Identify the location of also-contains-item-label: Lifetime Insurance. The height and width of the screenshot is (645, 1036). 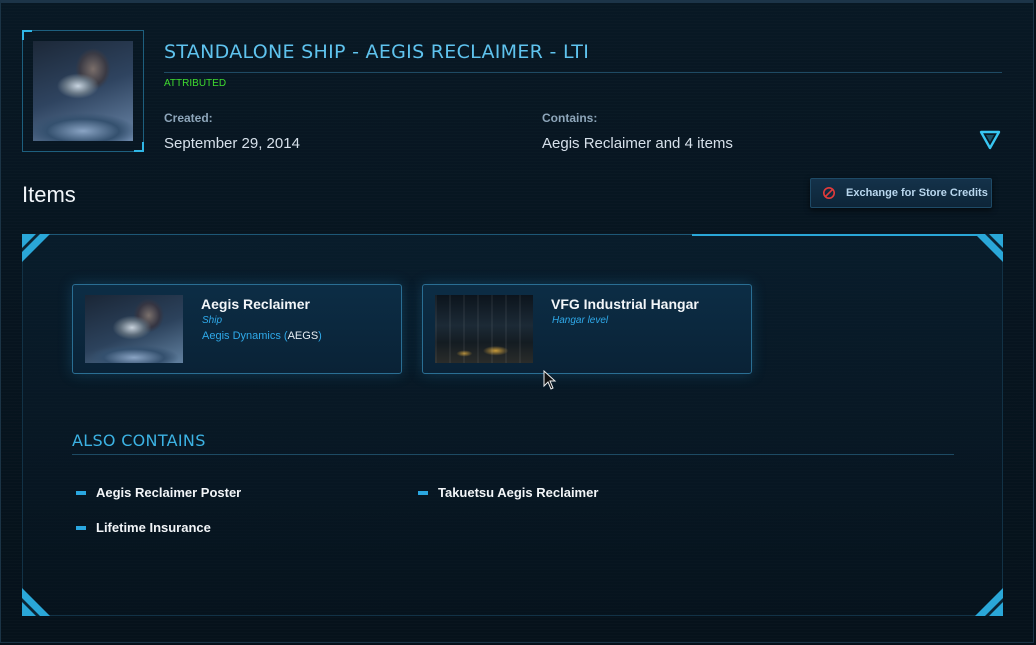
(153, 527).